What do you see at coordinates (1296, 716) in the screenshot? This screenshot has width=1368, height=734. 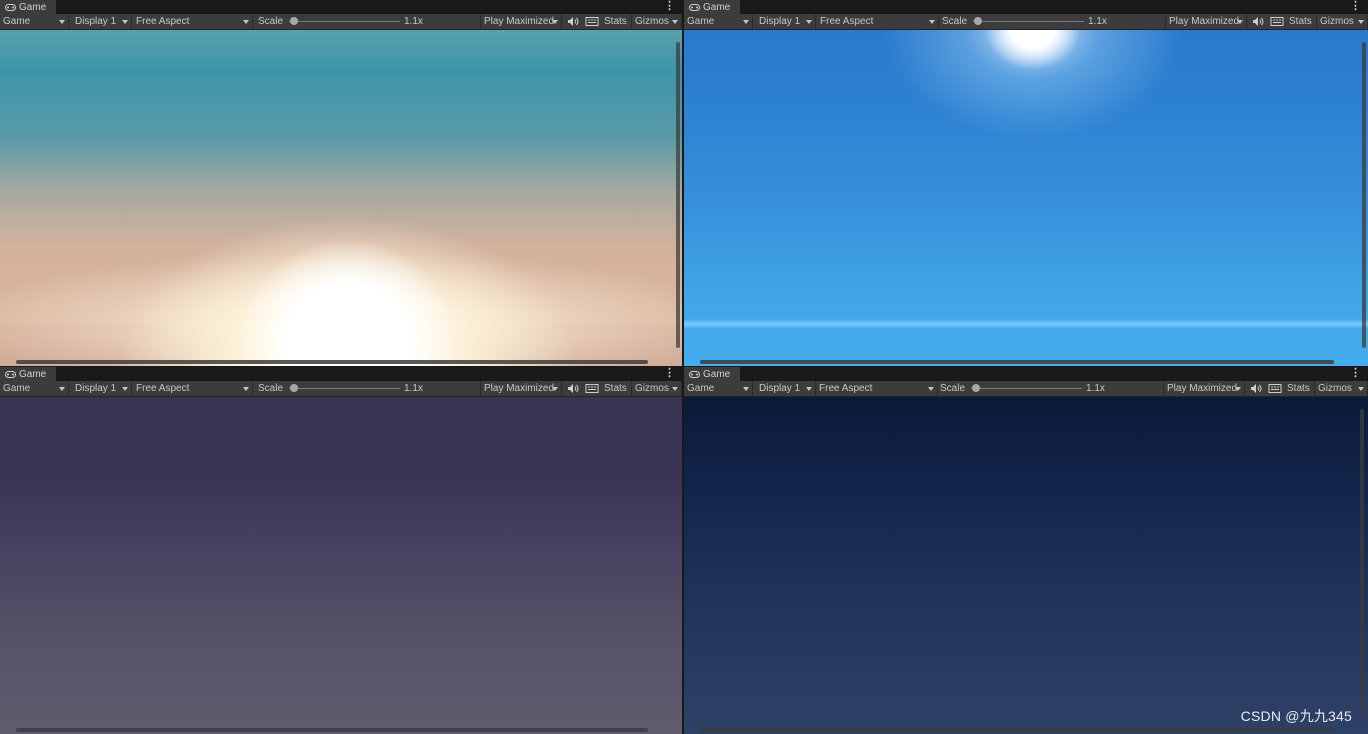 I see `watermark-text: CSDN @九九345` at bounding box center [1296, 716].